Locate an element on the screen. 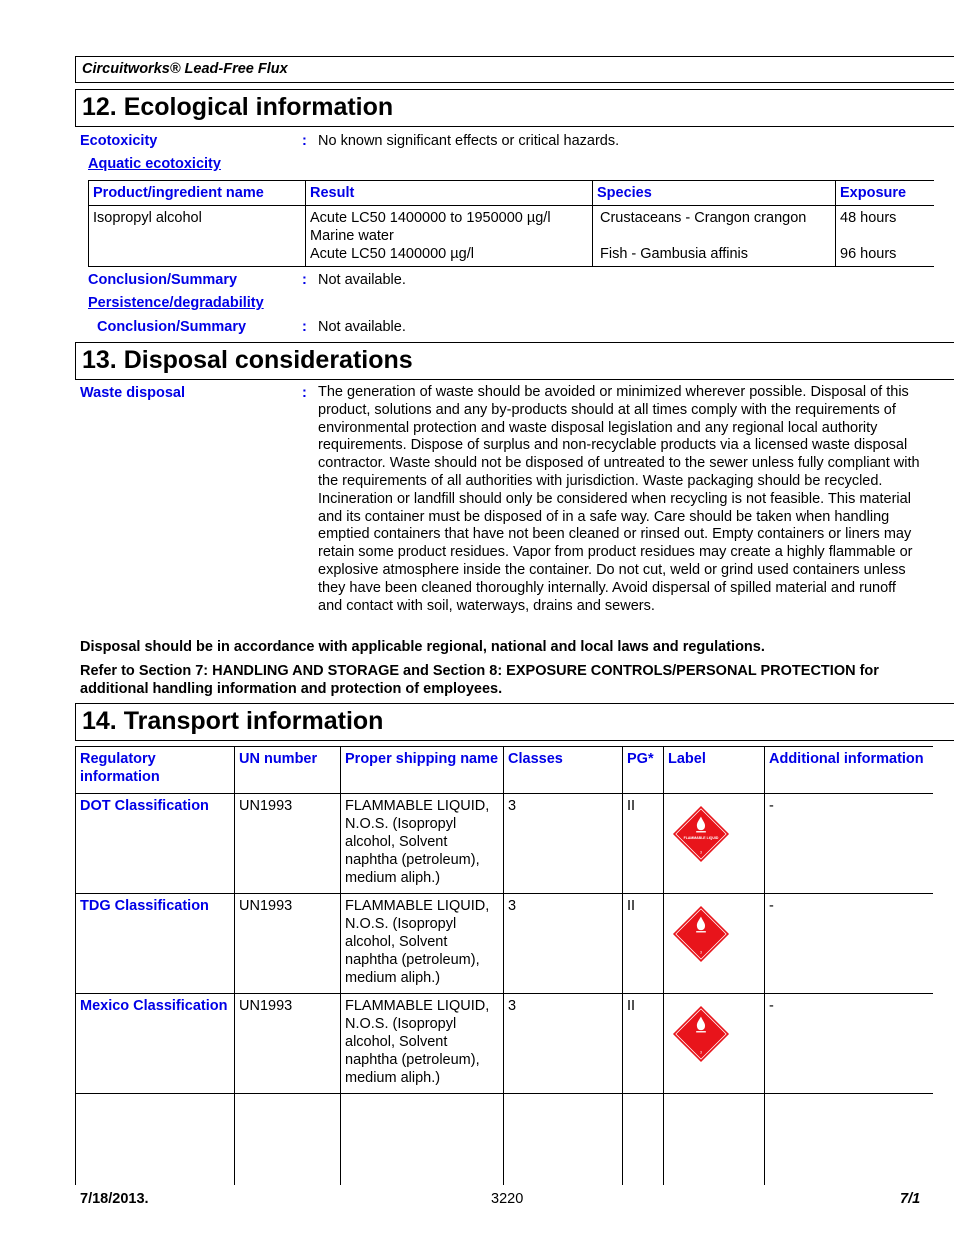  section-13-title: 13. Disposal considerations is located at coordinates (514, 361).